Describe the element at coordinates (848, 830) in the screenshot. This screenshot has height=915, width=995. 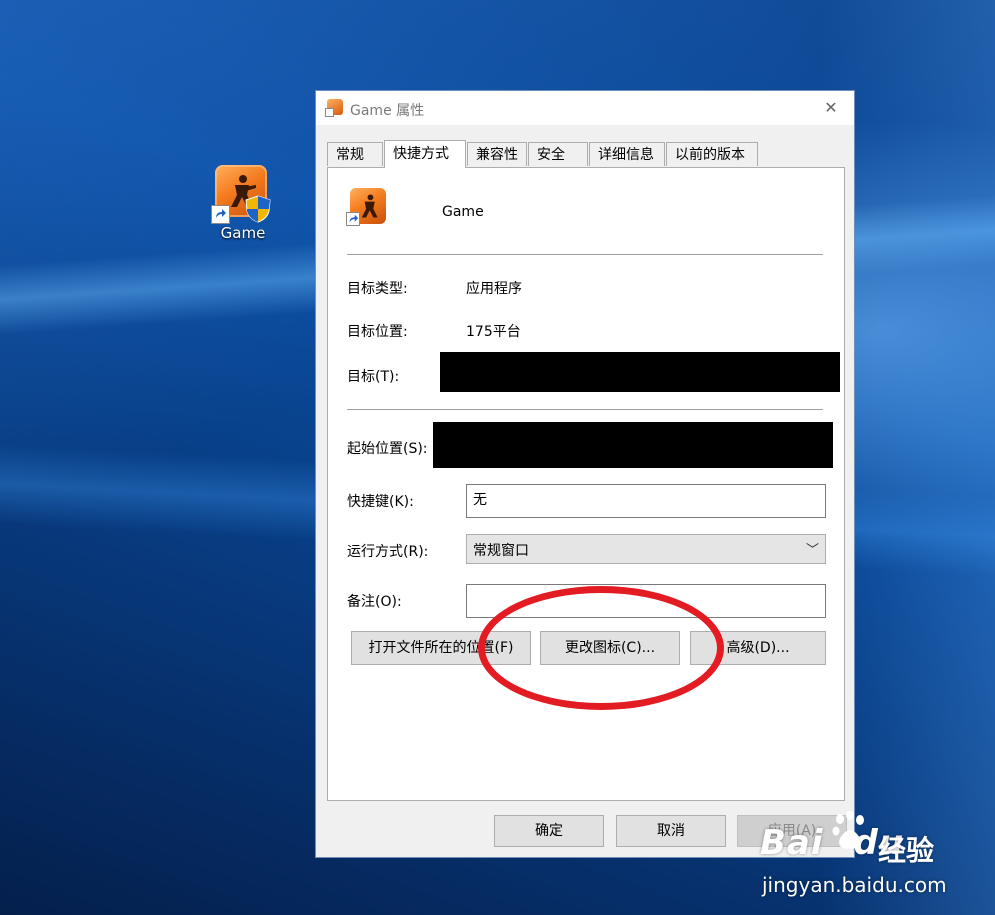
I see `baidu-paw-icon` at that location.